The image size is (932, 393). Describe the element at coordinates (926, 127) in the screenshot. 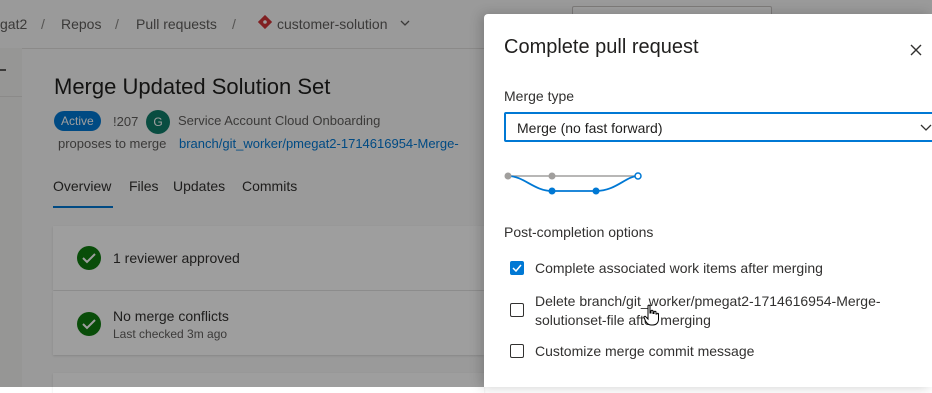

I see `chevron-down-icon` at that location.